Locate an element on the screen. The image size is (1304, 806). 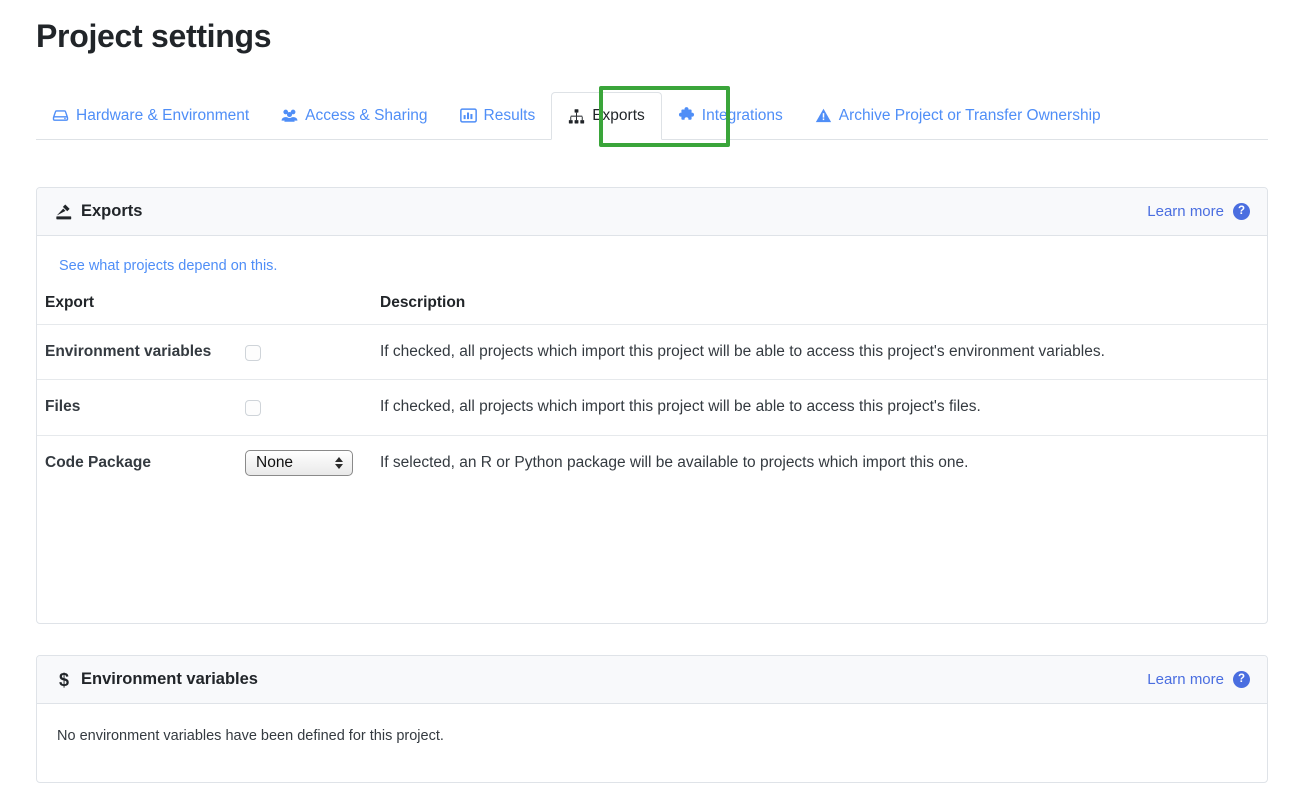
exports-learn-more-link: Learn more ? is located at coordinates (1198, 211).